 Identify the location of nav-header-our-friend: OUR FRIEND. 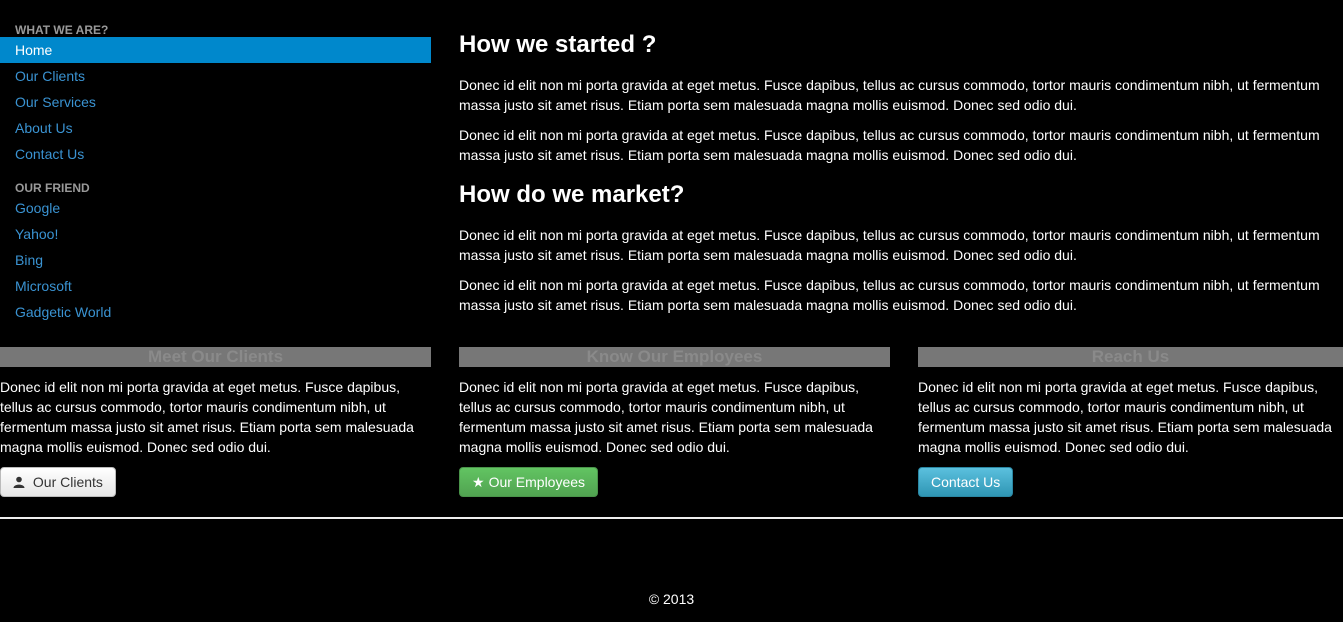
(52, 188).